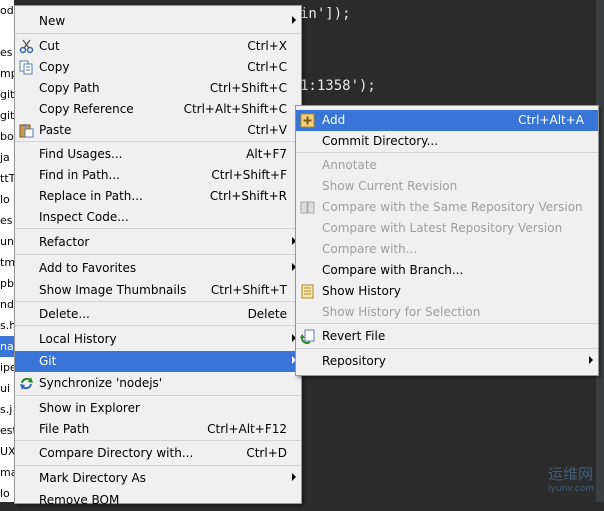  I want to click on menu-item-label: New, so click(52, 21).